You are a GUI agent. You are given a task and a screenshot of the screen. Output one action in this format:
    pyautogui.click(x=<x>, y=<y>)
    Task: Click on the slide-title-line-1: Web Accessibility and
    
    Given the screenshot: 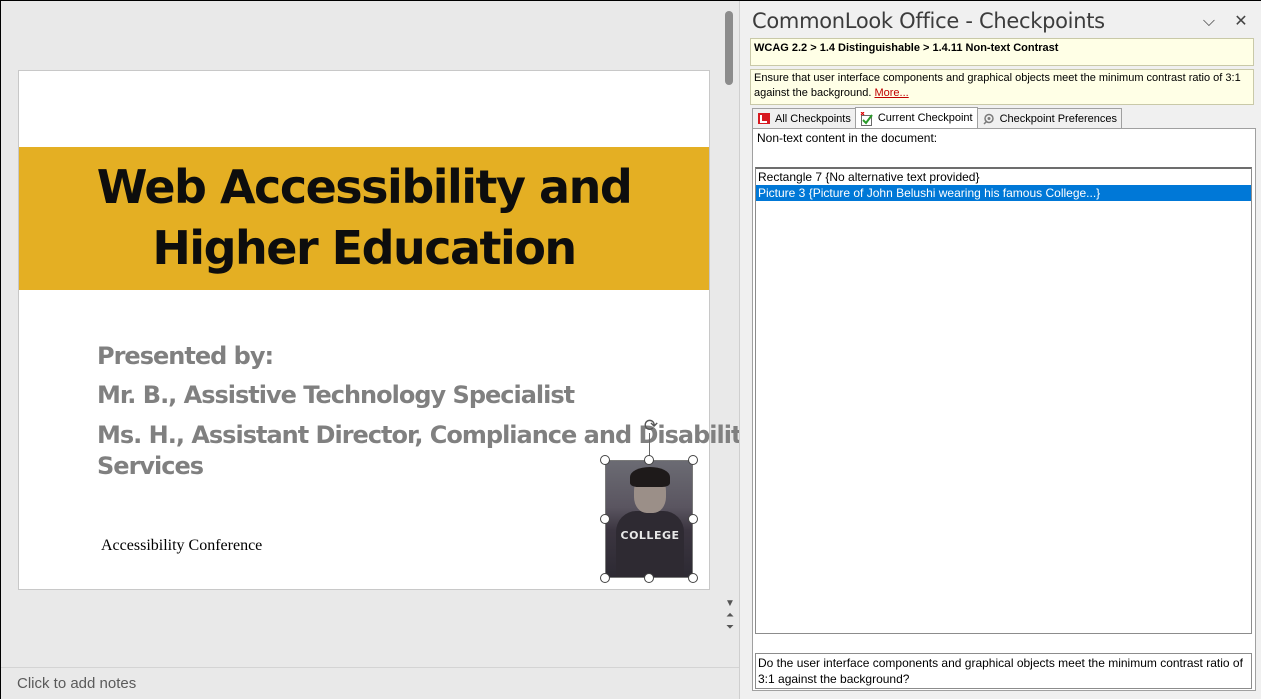 What is the action you would take?
    pyautogui.click(x=364, y=187)
    